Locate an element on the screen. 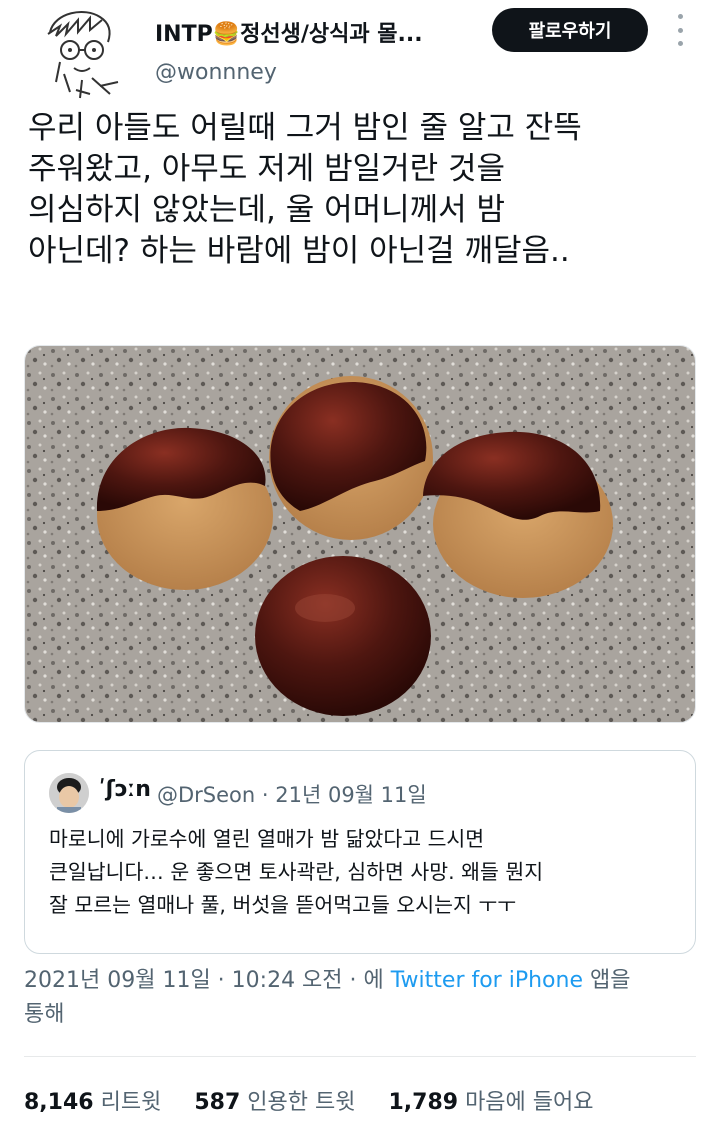 This screenshot has height=1126, width=720. quote-meta: @DrSeon · 21년 09월 11일 is located at coordinates (292, 795).